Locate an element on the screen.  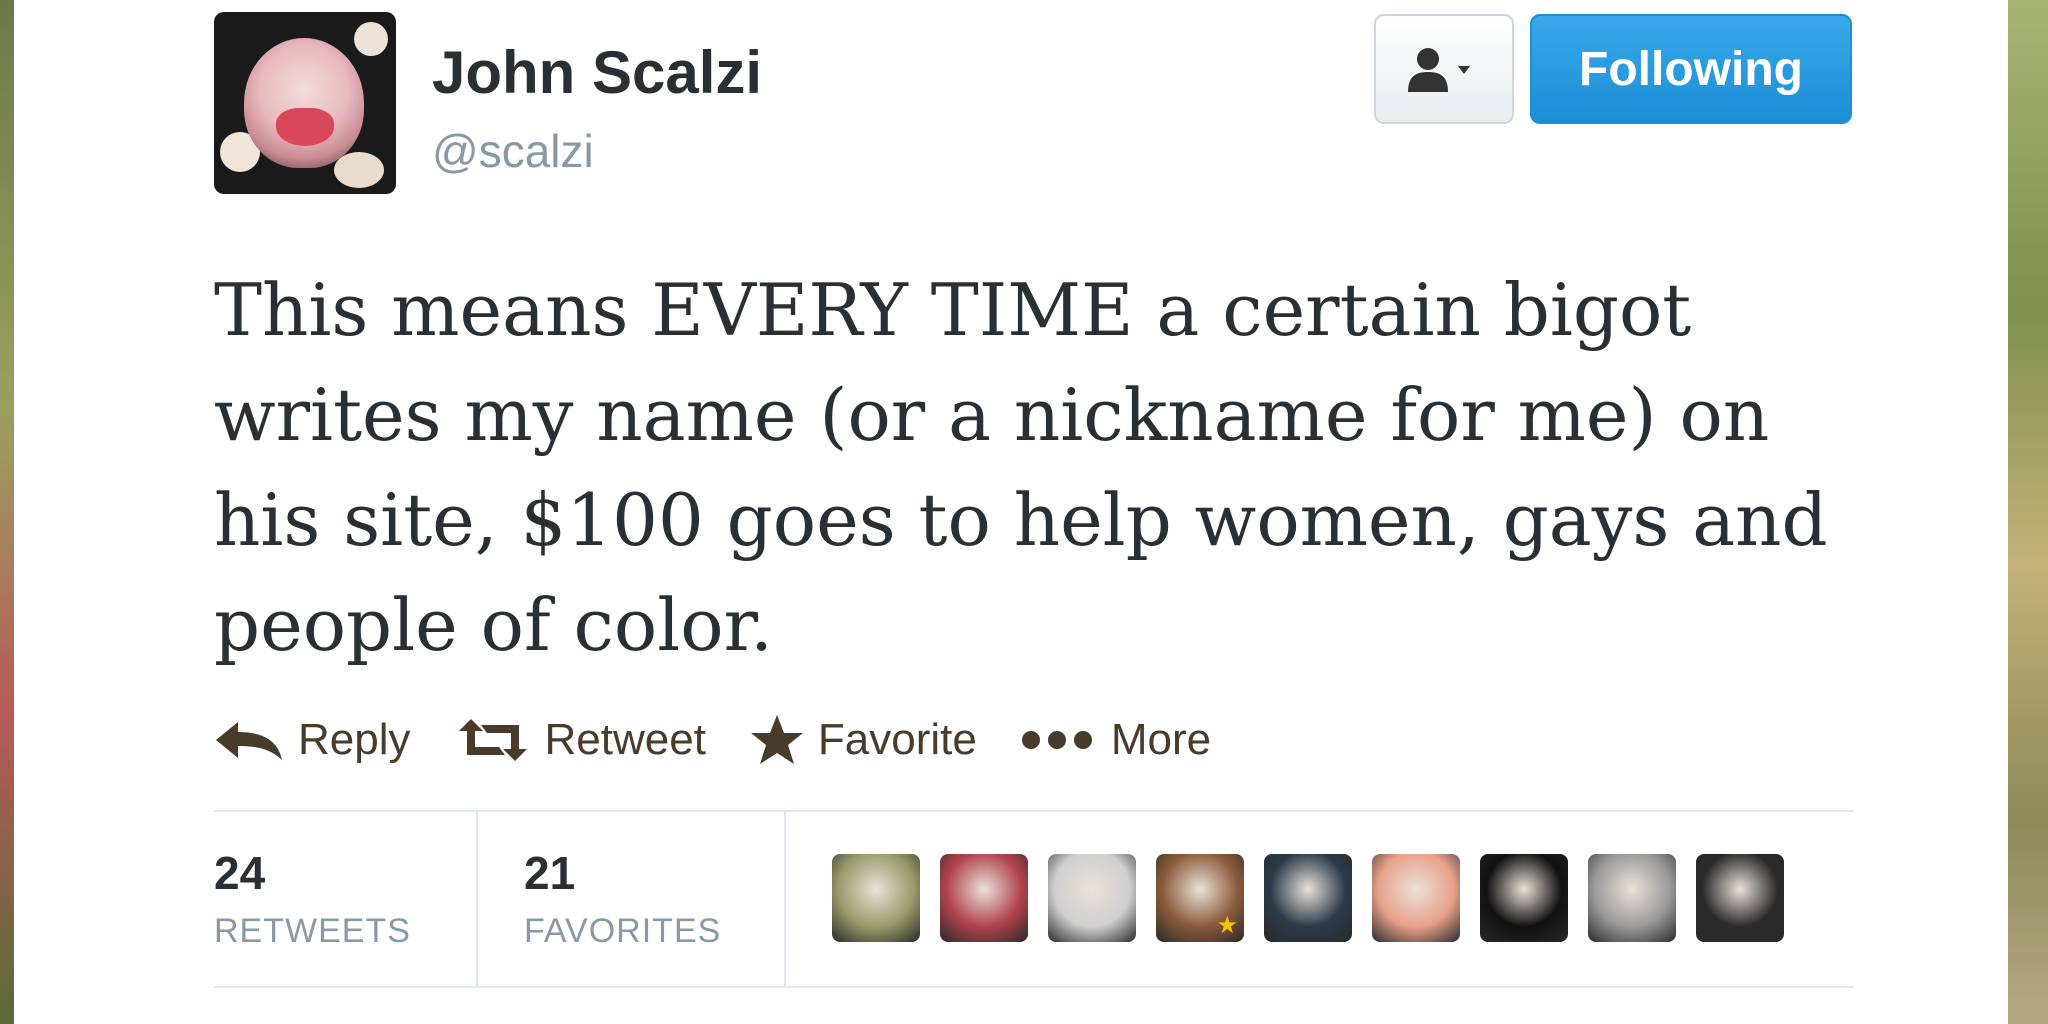
retweet-icon is located at coordinates (492, 740).